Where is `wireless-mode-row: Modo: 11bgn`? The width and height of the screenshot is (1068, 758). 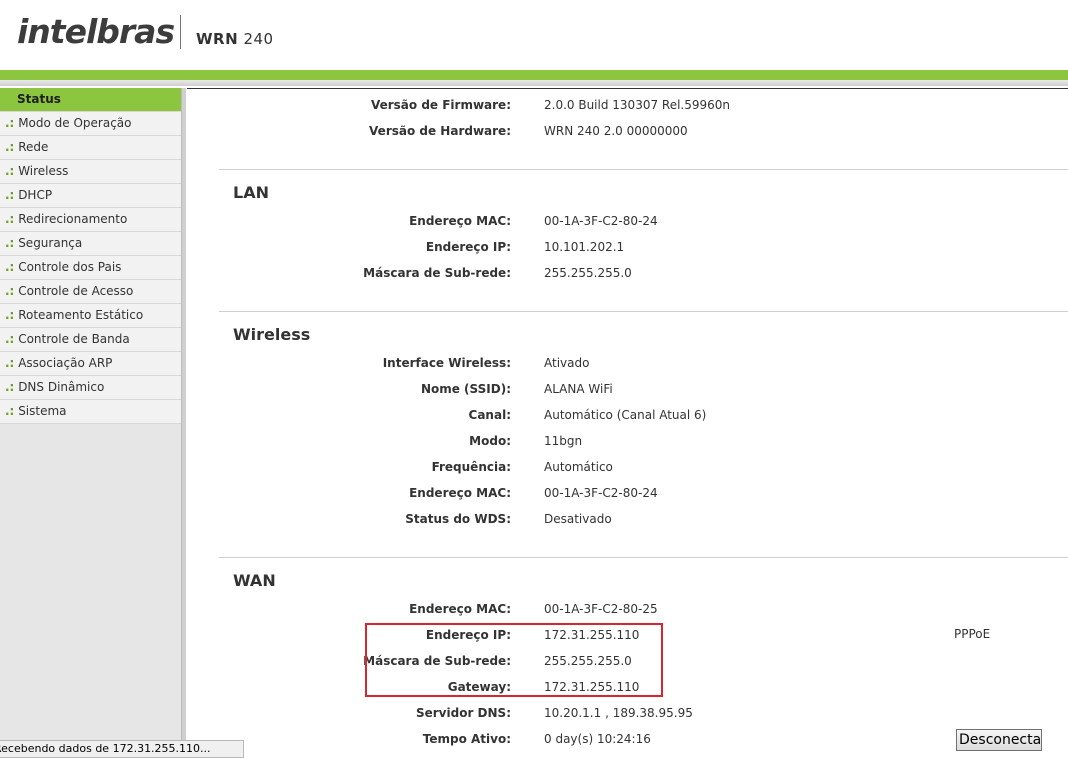
wireless-mode-row: Modo: 11bgn is located at coordinates (526, 441).